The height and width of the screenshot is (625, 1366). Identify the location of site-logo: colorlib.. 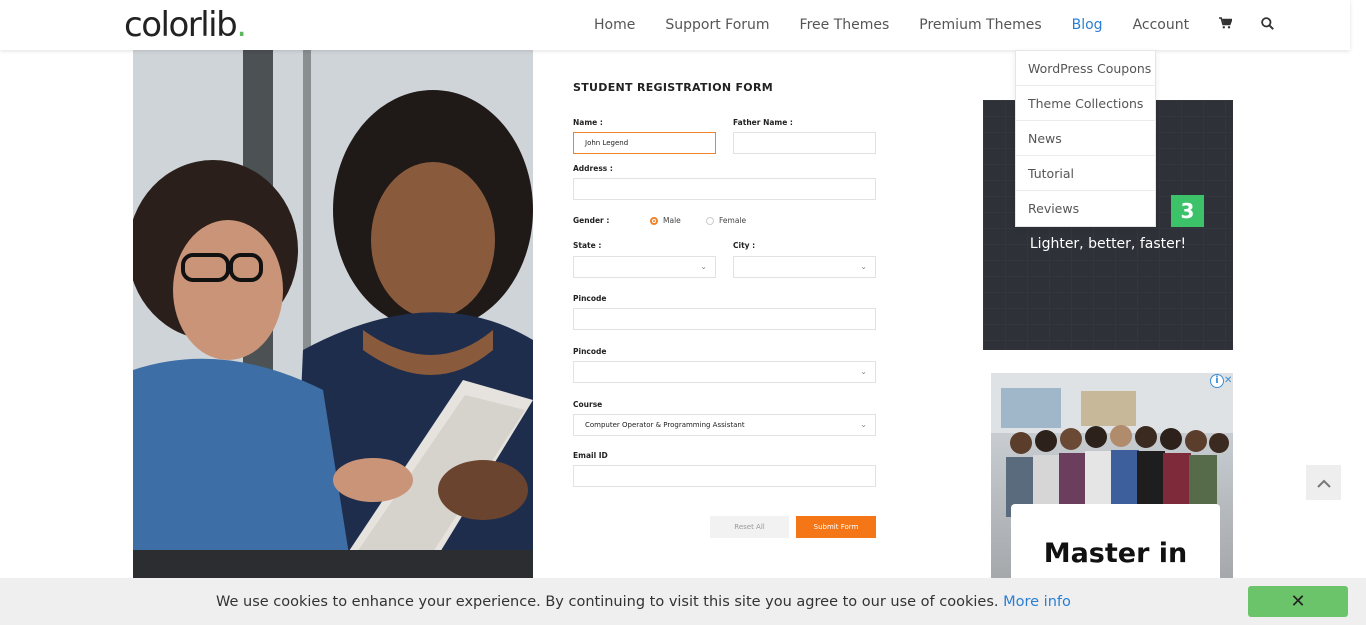
(185, 25).